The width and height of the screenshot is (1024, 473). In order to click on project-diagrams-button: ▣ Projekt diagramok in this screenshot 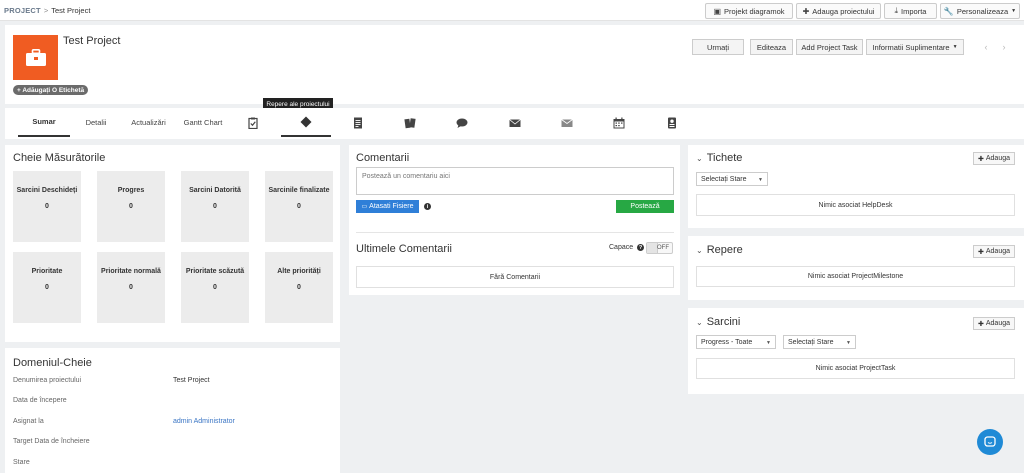, I will do `click(749, 11)`.